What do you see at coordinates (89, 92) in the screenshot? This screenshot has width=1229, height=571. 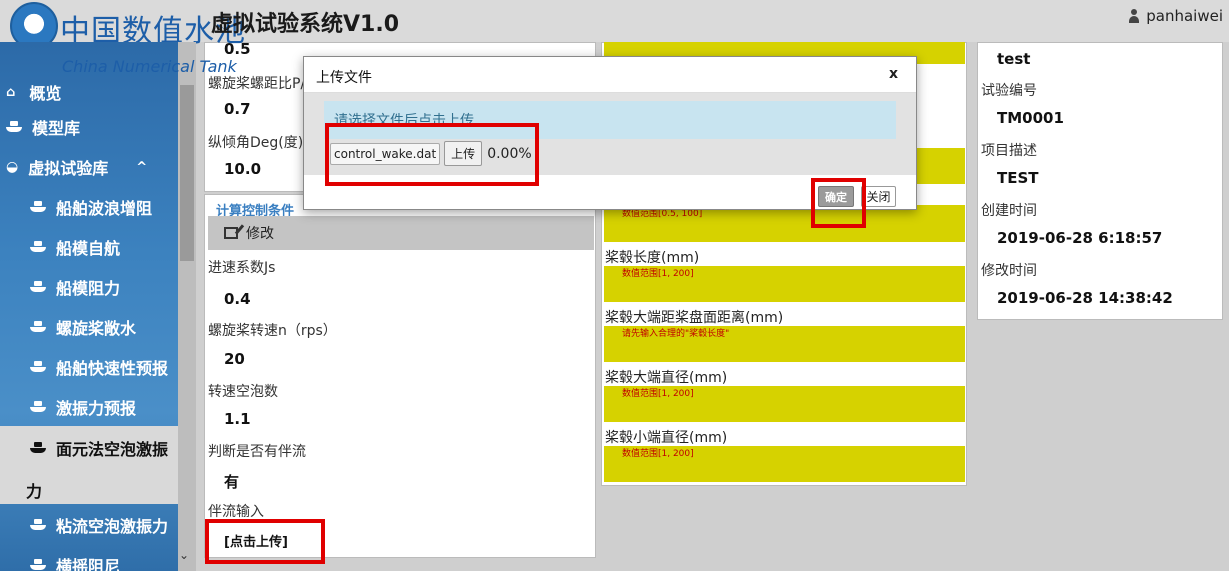 I see `sidebar-item-overview: ⌂ 概览` at bounding box center [89, 92].